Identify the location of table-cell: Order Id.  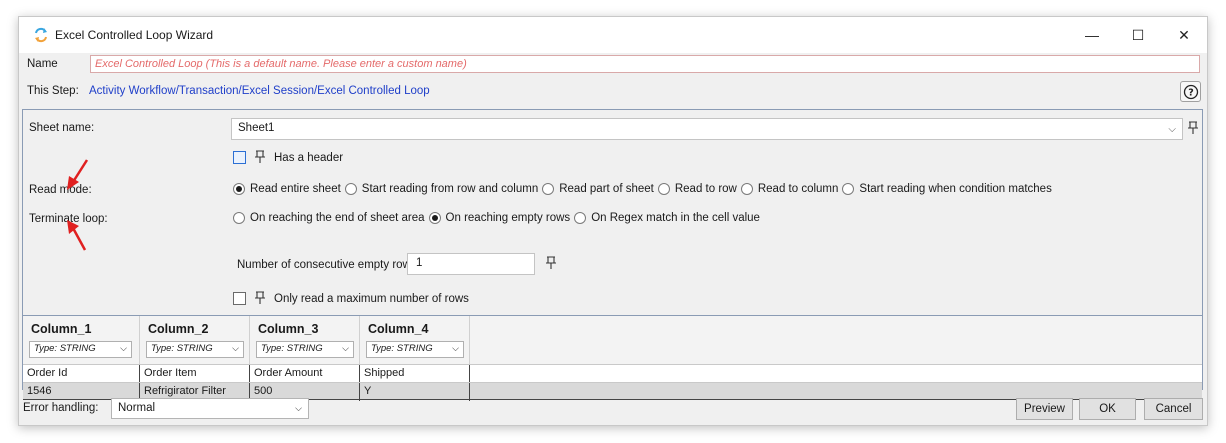
(81, 374).